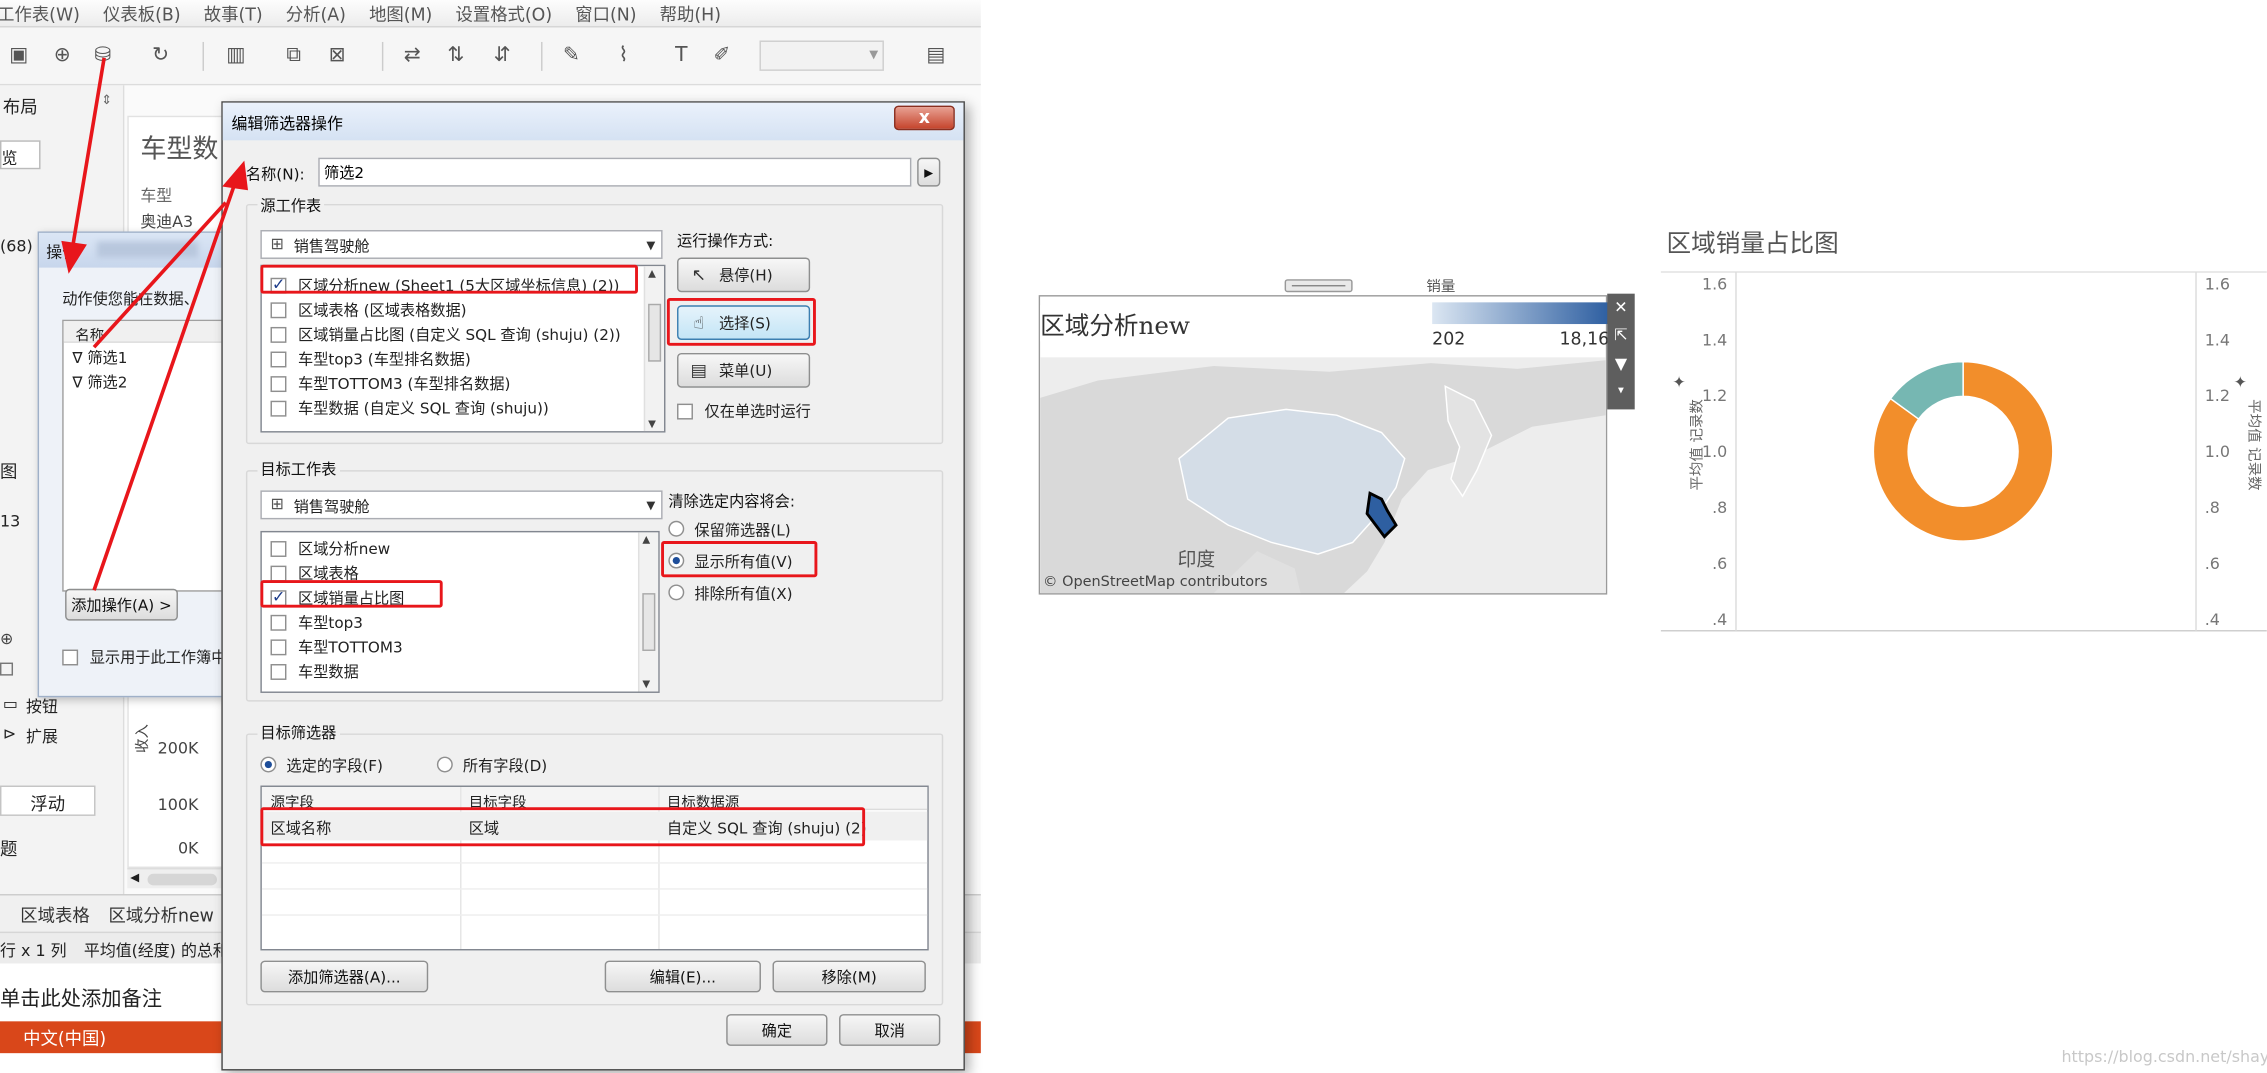 The height and width of the screenshot is (1073, 2267). What do you see at coordinates (2212, 507) in the screenshot?
I see `y-tick-right: .8` at bounding box center [2212, 507].